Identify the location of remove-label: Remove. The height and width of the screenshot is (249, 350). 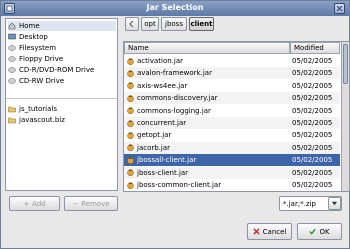
(95, 203).